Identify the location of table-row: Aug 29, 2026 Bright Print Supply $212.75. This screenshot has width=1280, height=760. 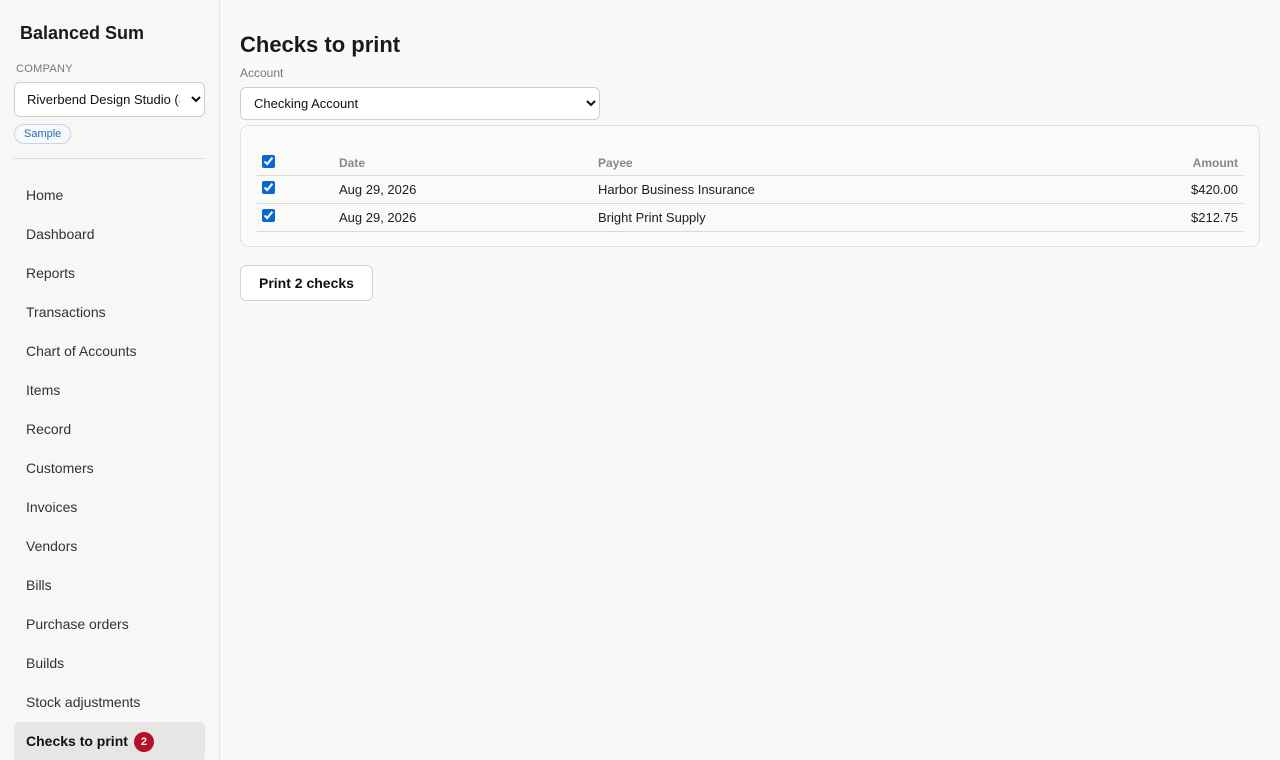
(750, 217).